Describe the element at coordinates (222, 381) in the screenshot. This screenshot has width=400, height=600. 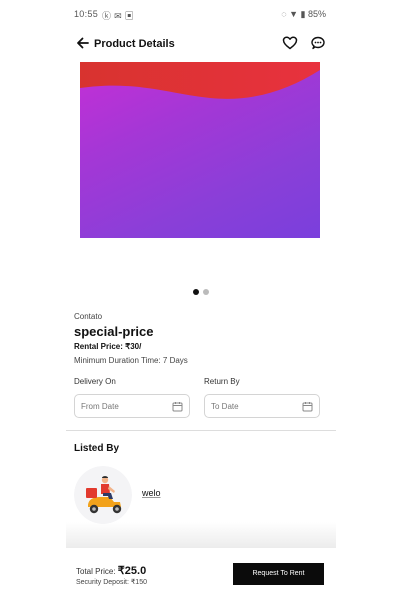
I see `return-by-label: Return By` at that location.